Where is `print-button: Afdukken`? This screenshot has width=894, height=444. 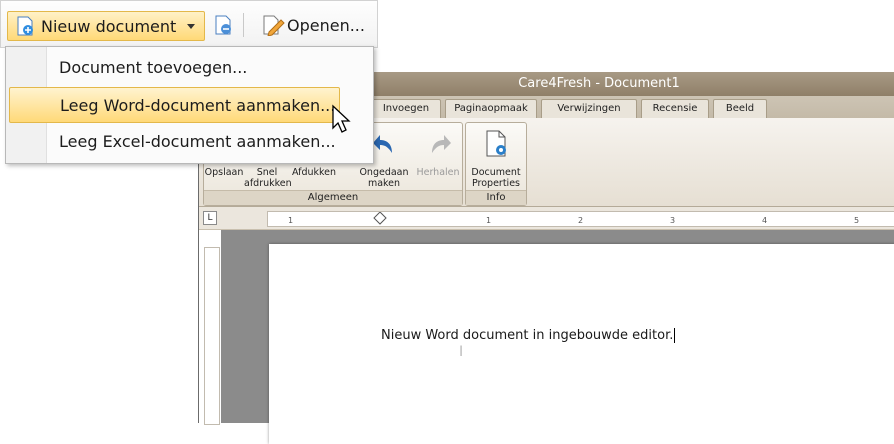 print-button: Afdukken is located at coordinates (314, 172).